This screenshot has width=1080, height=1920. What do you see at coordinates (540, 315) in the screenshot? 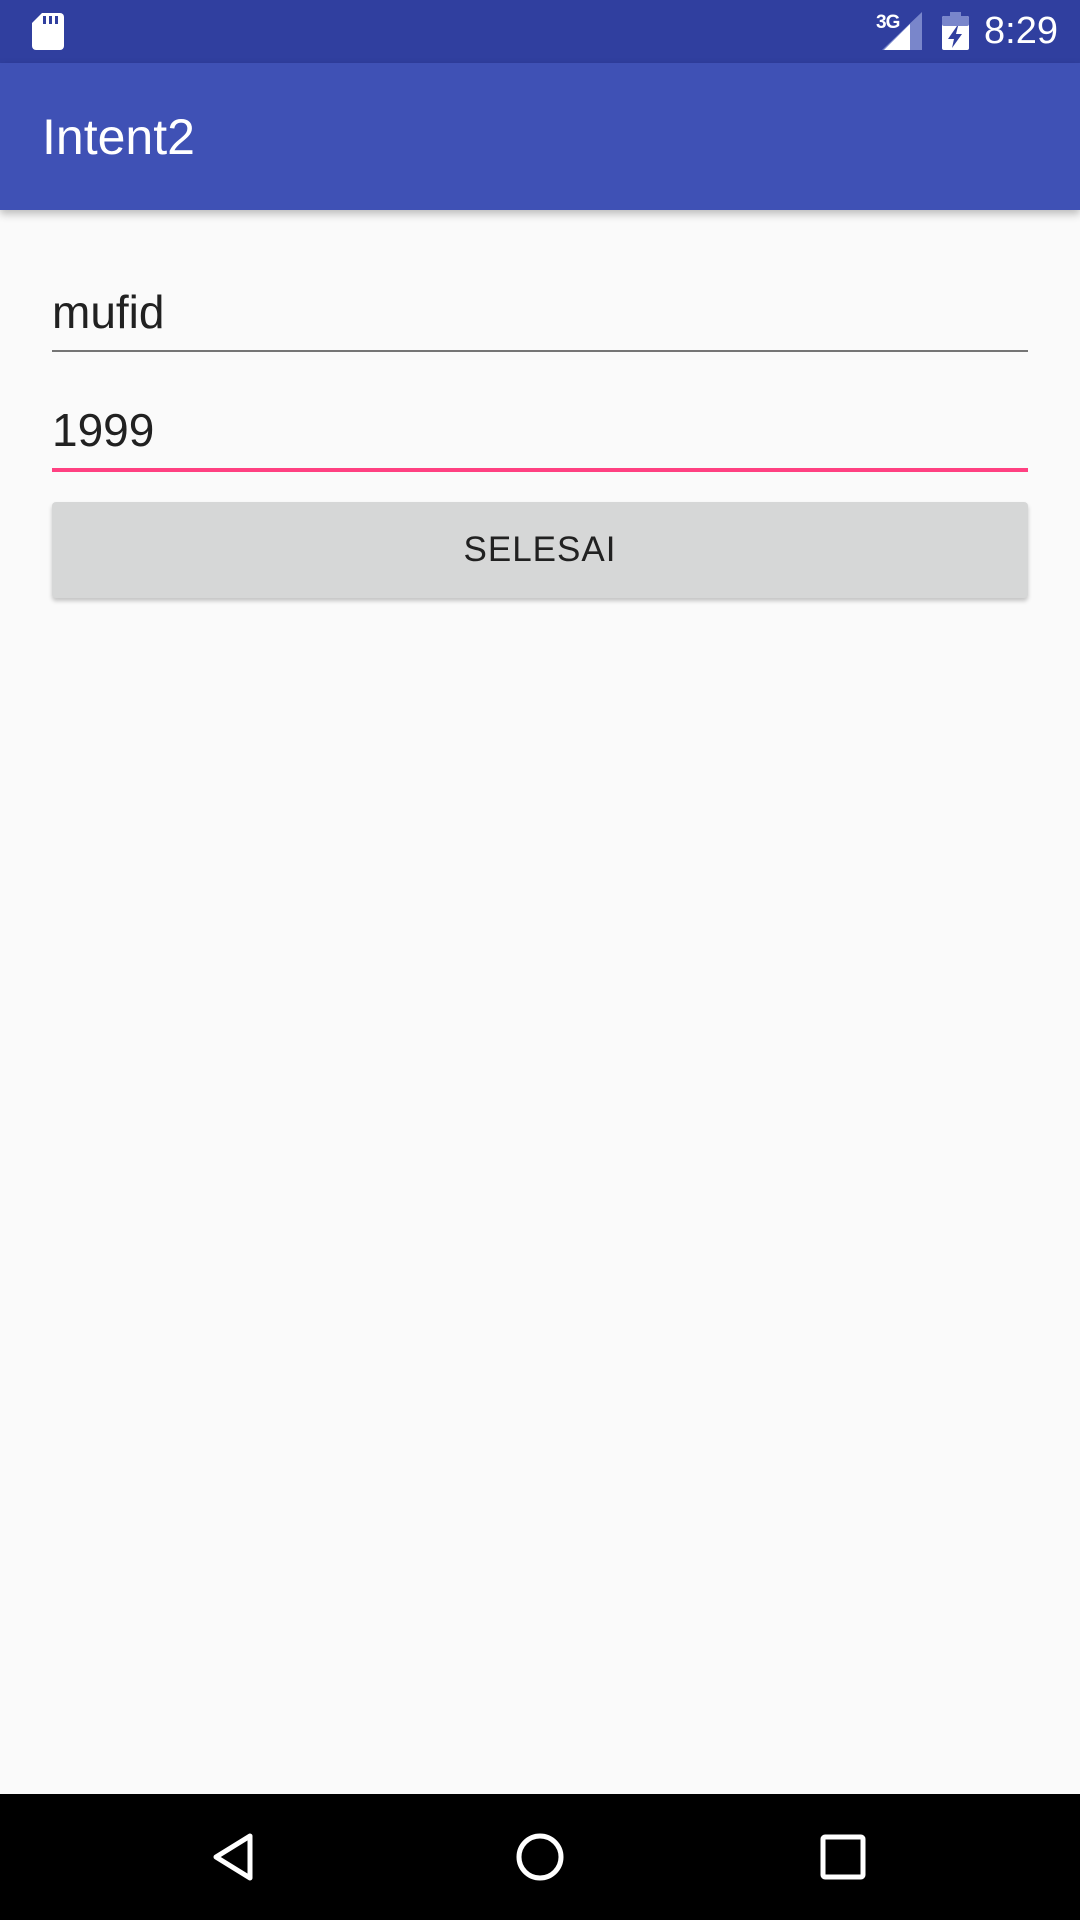
I see `name-field: mufid` at bounding box center [540, 315].